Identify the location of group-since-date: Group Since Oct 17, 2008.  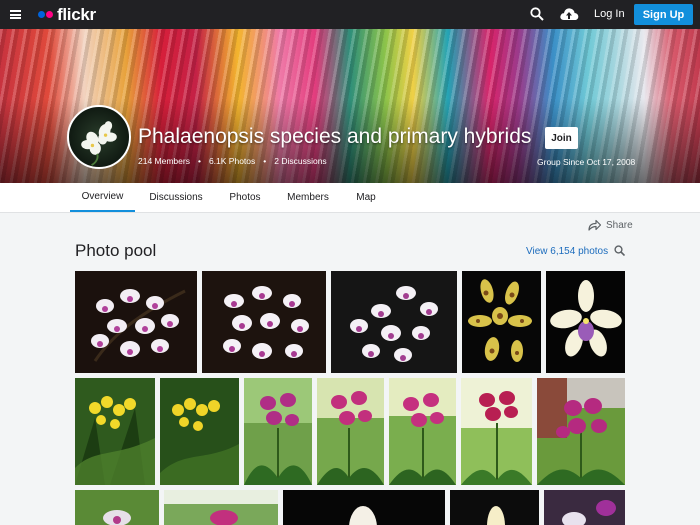
(586, 162).